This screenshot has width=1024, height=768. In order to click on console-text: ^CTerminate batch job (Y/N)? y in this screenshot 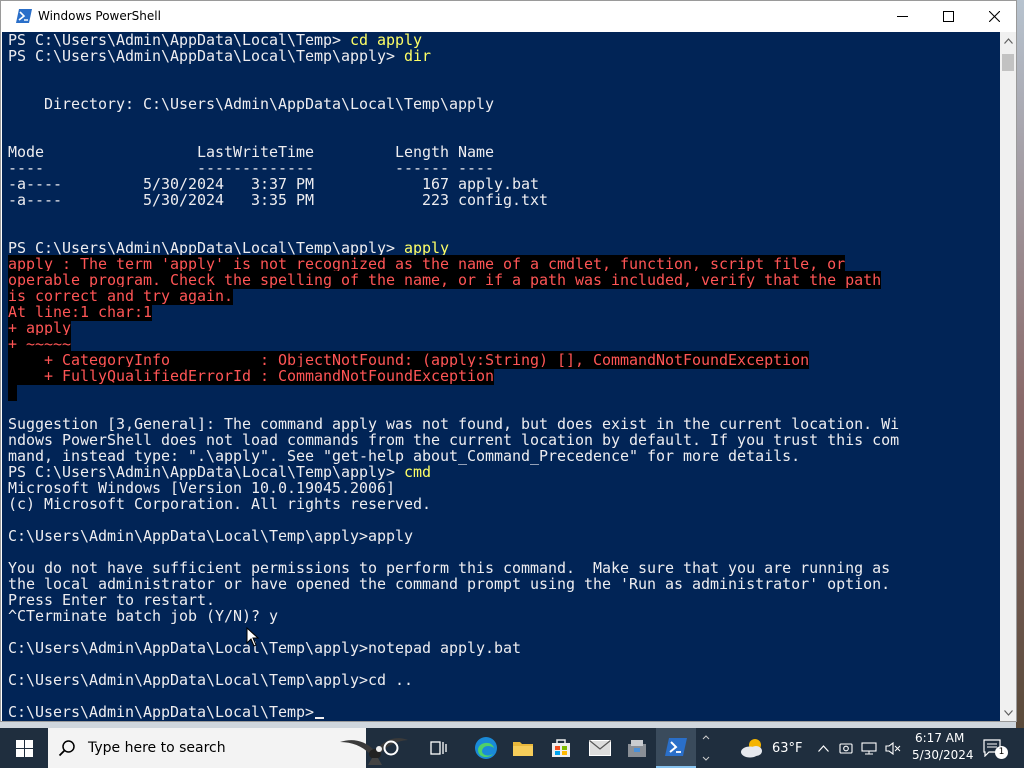, I will do `click(143, 616)`.